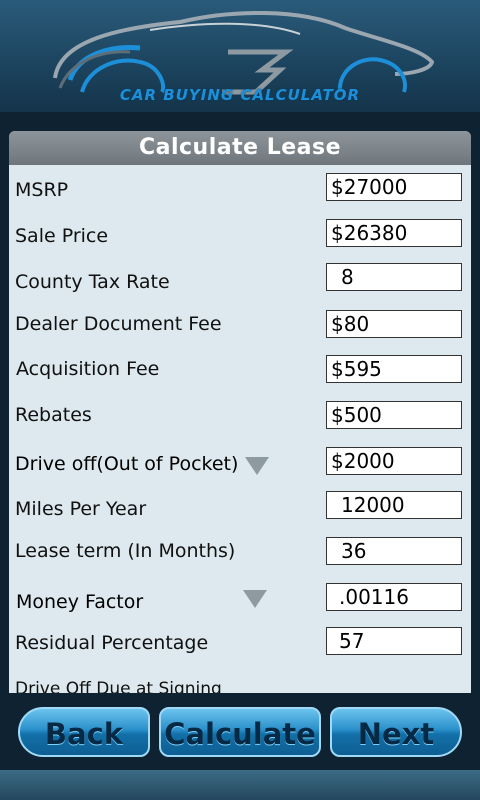 This screenshot has height=800, width=480. I want to click on footer-bar, so click(240, 785).